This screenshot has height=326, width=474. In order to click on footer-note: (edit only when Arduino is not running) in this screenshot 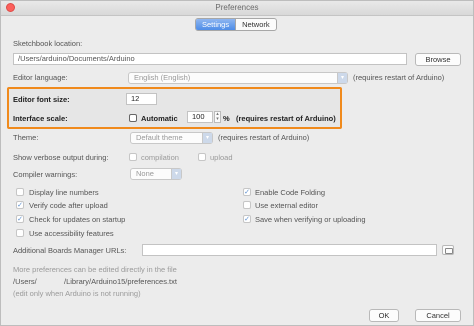, I will do `click(77, 293)`.